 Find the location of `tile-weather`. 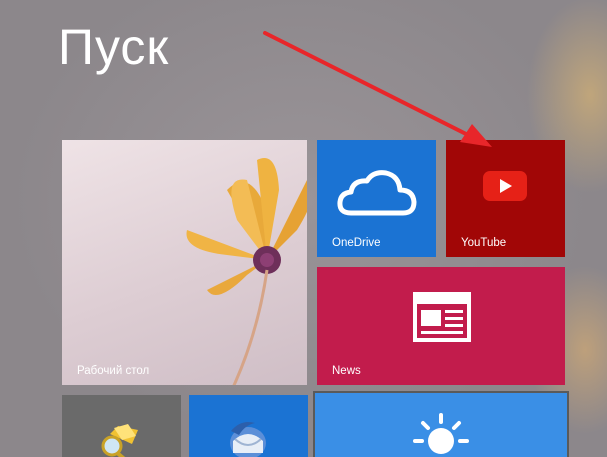

tile-weather is located at coordinates (441, 424).